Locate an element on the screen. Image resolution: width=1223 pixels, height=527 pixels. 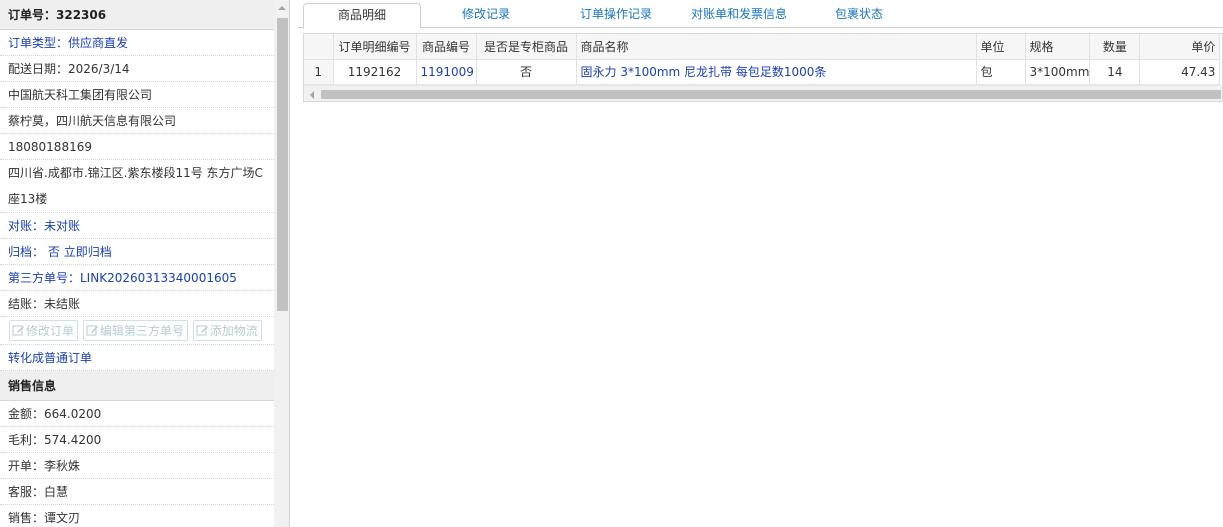
gross-profit: 毛利：574.4200 is located at coordinates (137, 440).